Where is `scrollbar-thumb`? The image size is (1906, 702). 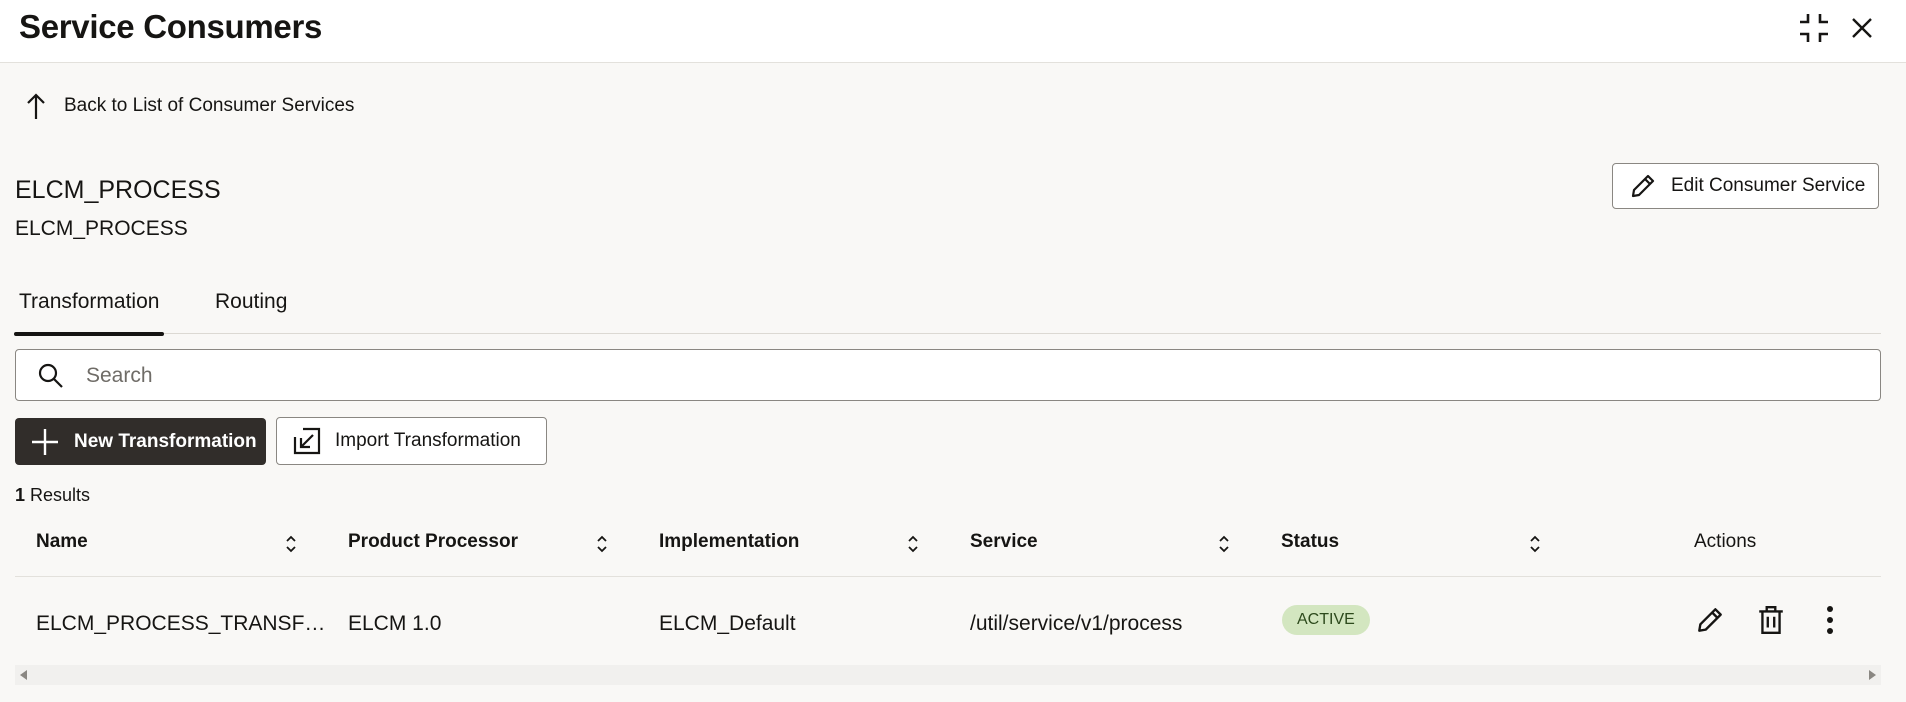
scrollbar-thumb is located at coordinates (948, 675).